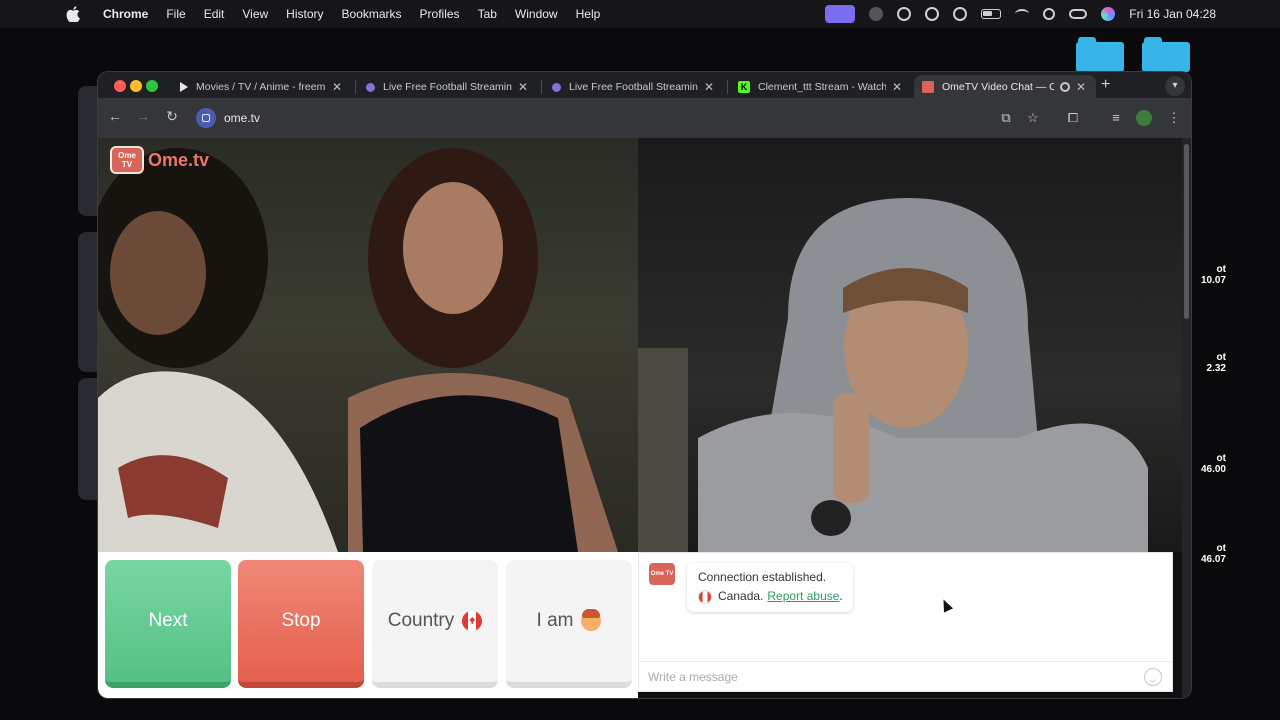 The image size is (1280, 720). What do you see at coordinates (1116, 117) in the screenshot?
I see `media-controls-icon: ≡` at bounding box center [1116, 117].